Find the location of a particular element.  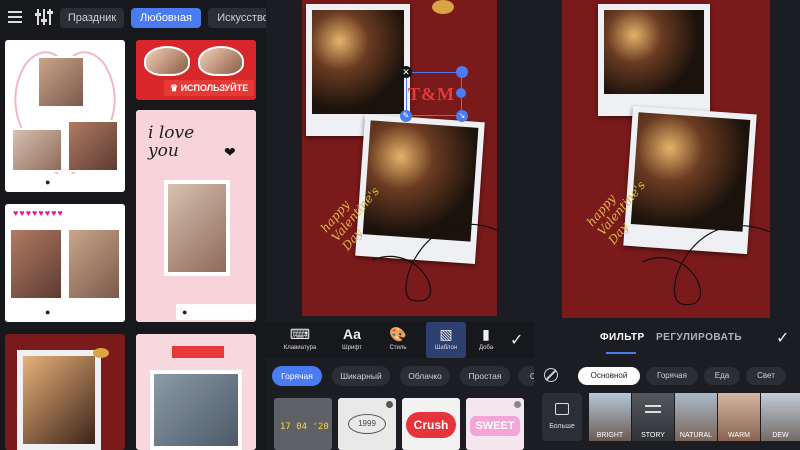

template-preview-text: 17 04 '20 is located at coordinates (304, 427).